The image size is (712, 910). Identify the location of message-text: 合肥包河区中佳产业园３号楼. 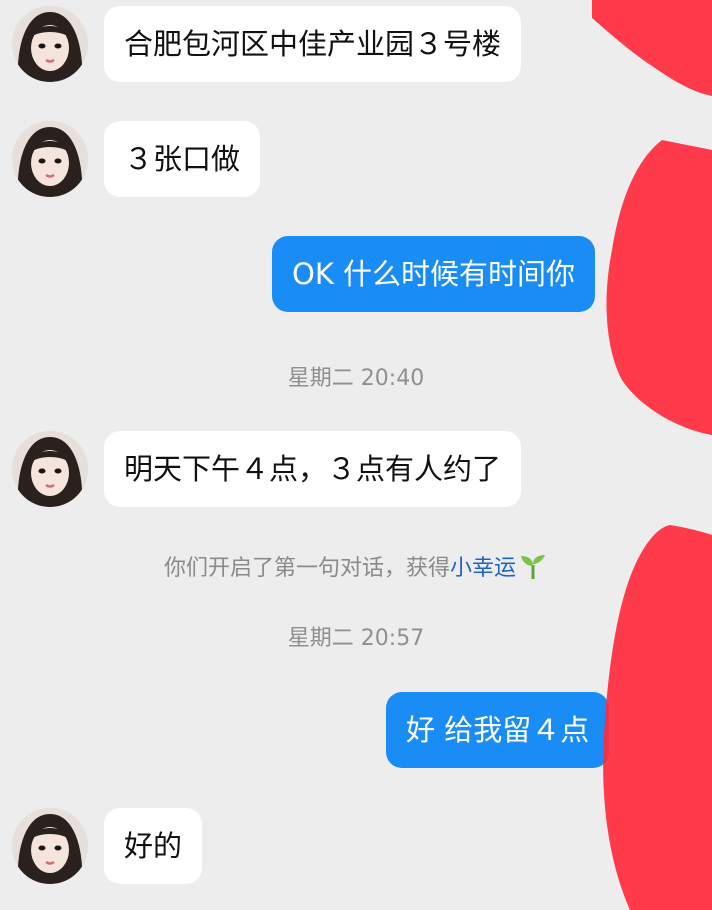
(313, 44).